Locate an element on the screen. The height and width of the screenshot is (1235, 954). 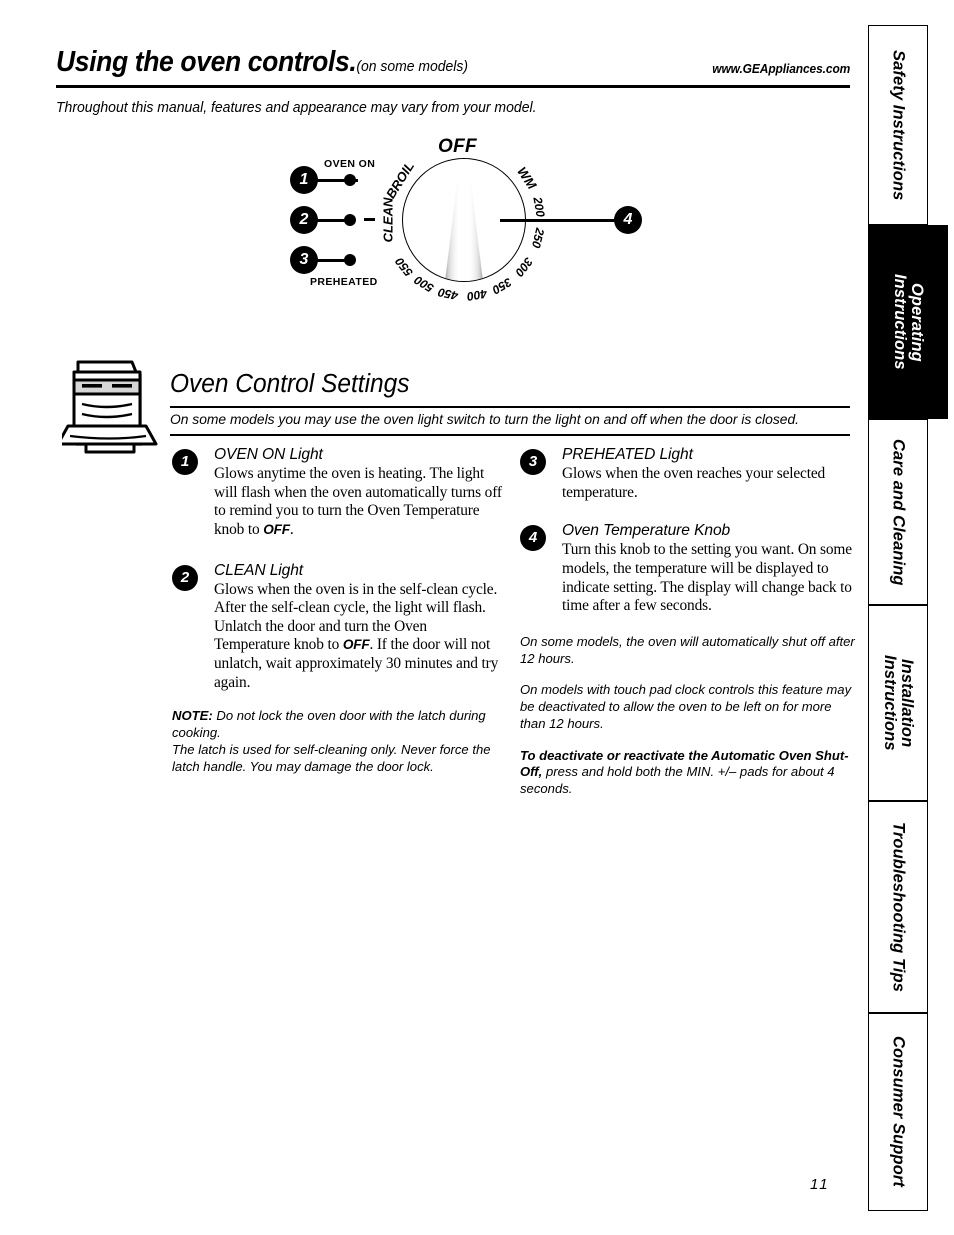
callout-4: 4 is located at coordinates (628, 220).